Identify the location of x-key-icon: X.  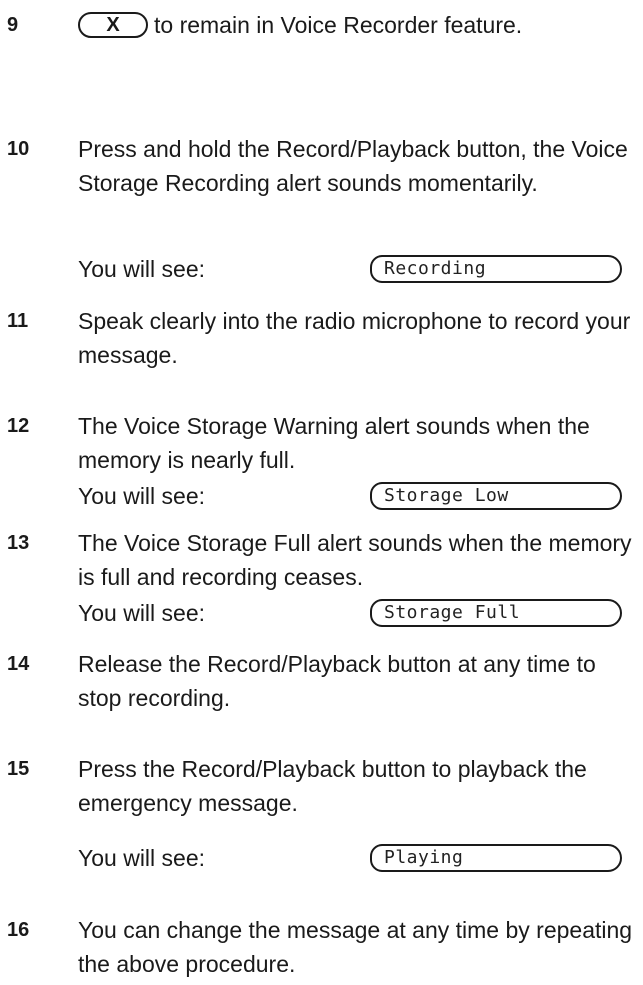
(113, 24).